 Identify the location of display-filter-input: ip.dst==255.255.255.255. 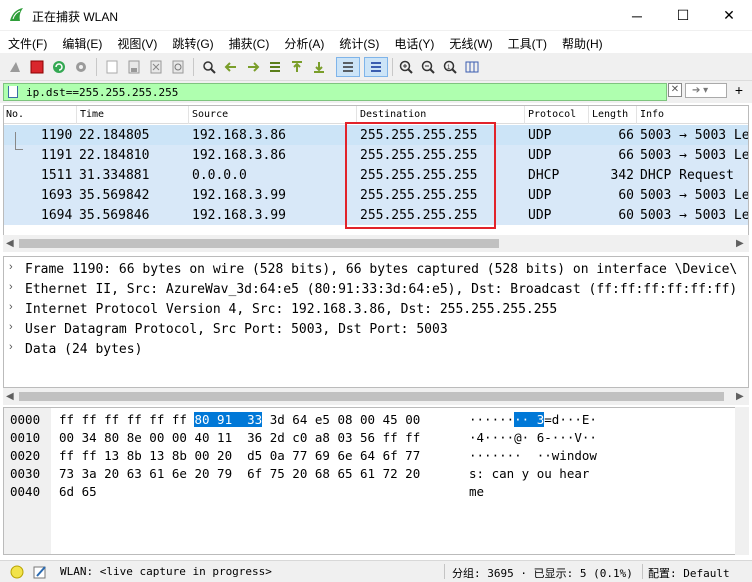
(335, 92).